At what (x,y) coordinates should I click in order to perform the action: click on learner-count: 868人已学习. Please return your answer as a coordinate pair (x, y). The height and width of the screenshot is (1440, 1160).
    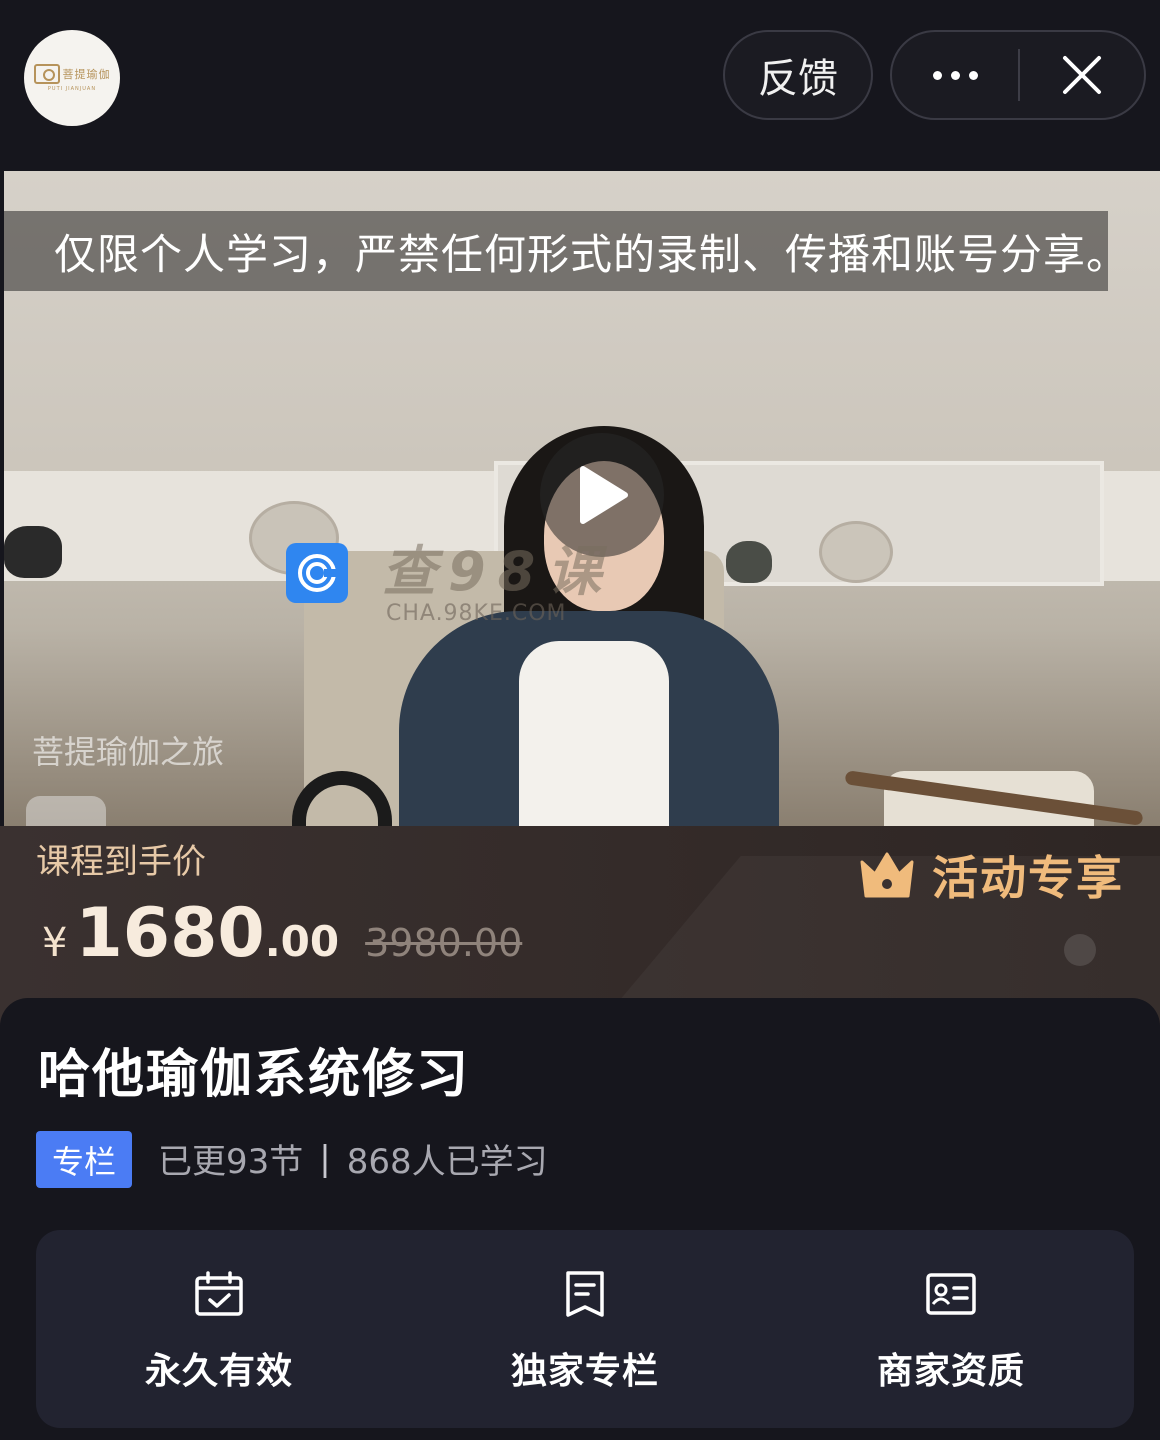
    Looking at the image, I should click on (447, 1162).